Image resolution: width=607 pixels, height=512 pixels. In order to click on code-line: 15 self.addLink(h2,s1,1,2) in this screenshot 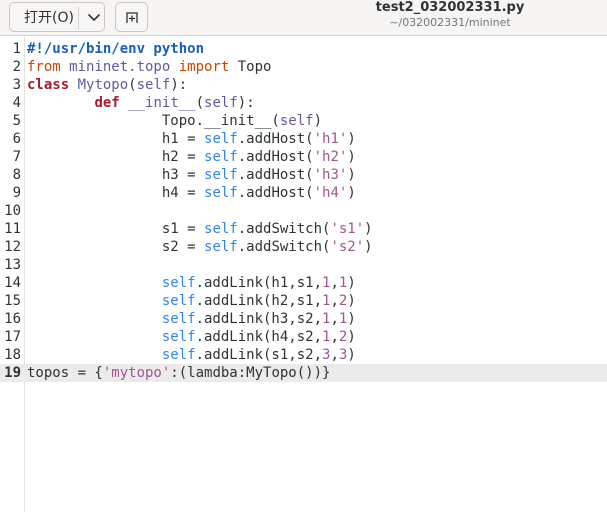, I will do `click(303, 301)`.